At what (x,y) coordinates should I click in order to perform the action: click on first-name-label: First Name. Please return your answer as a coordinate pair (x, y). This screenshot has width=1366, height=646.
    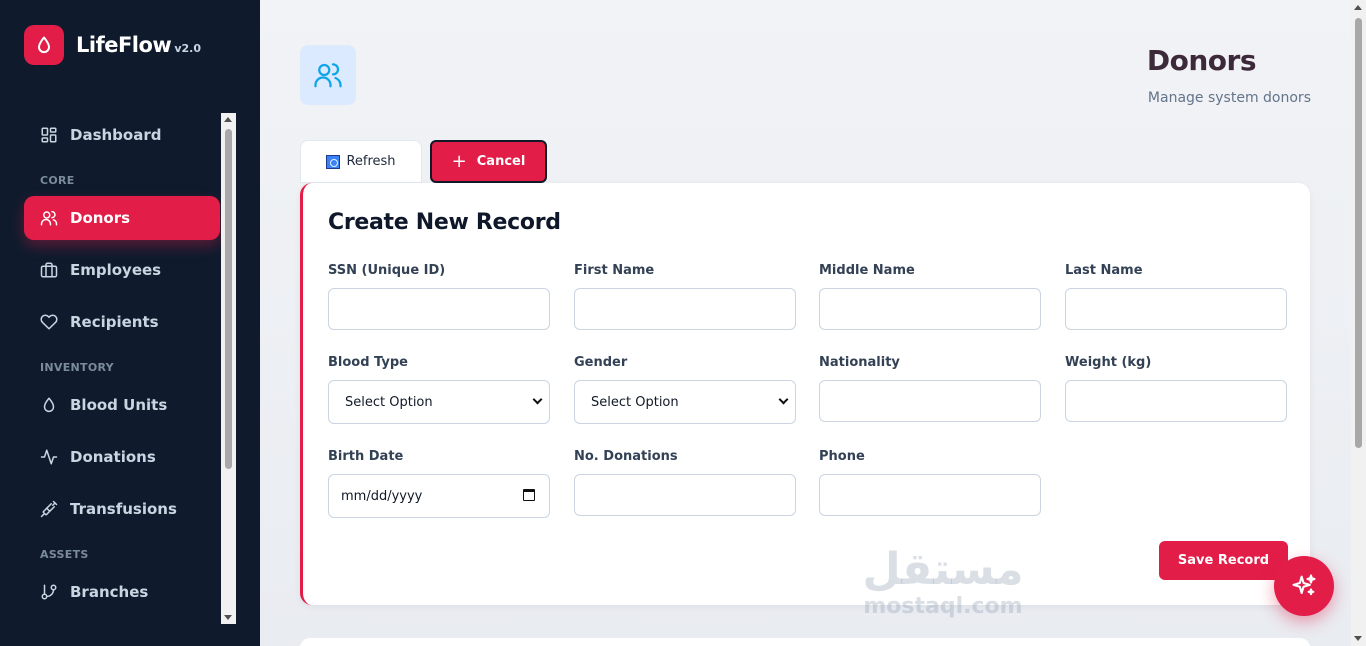
    Looking at the image, I should click on (614, 270).